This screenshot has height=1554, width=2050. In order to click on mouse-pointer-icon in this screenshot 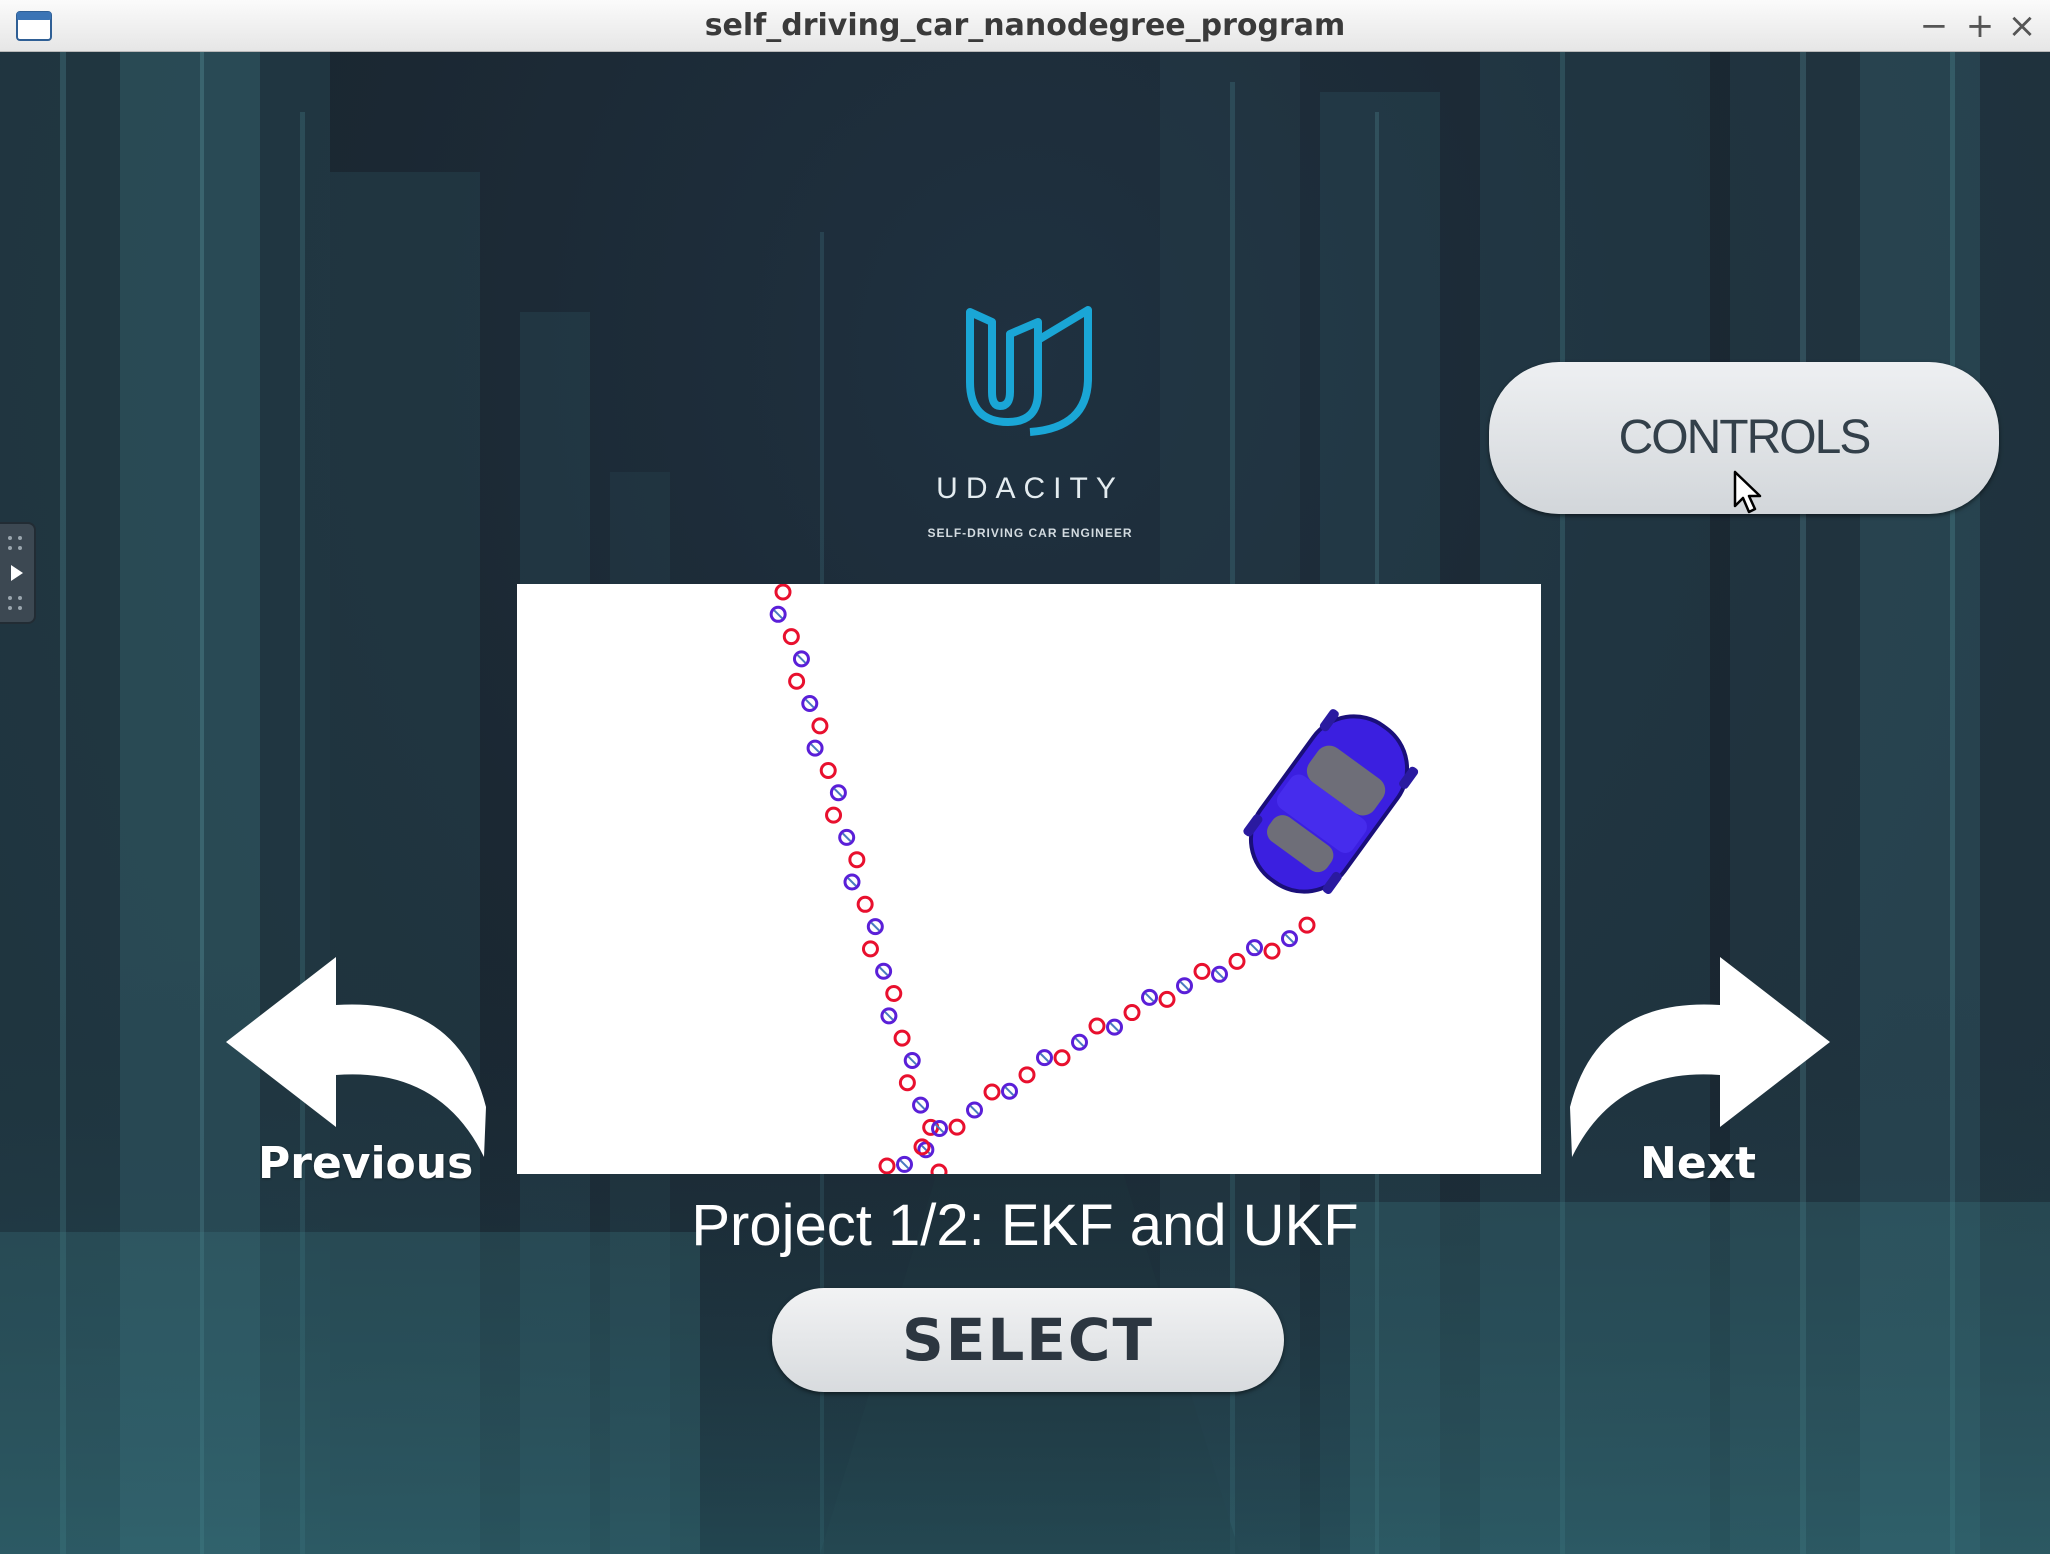, I will do `click(1747, 492)`.